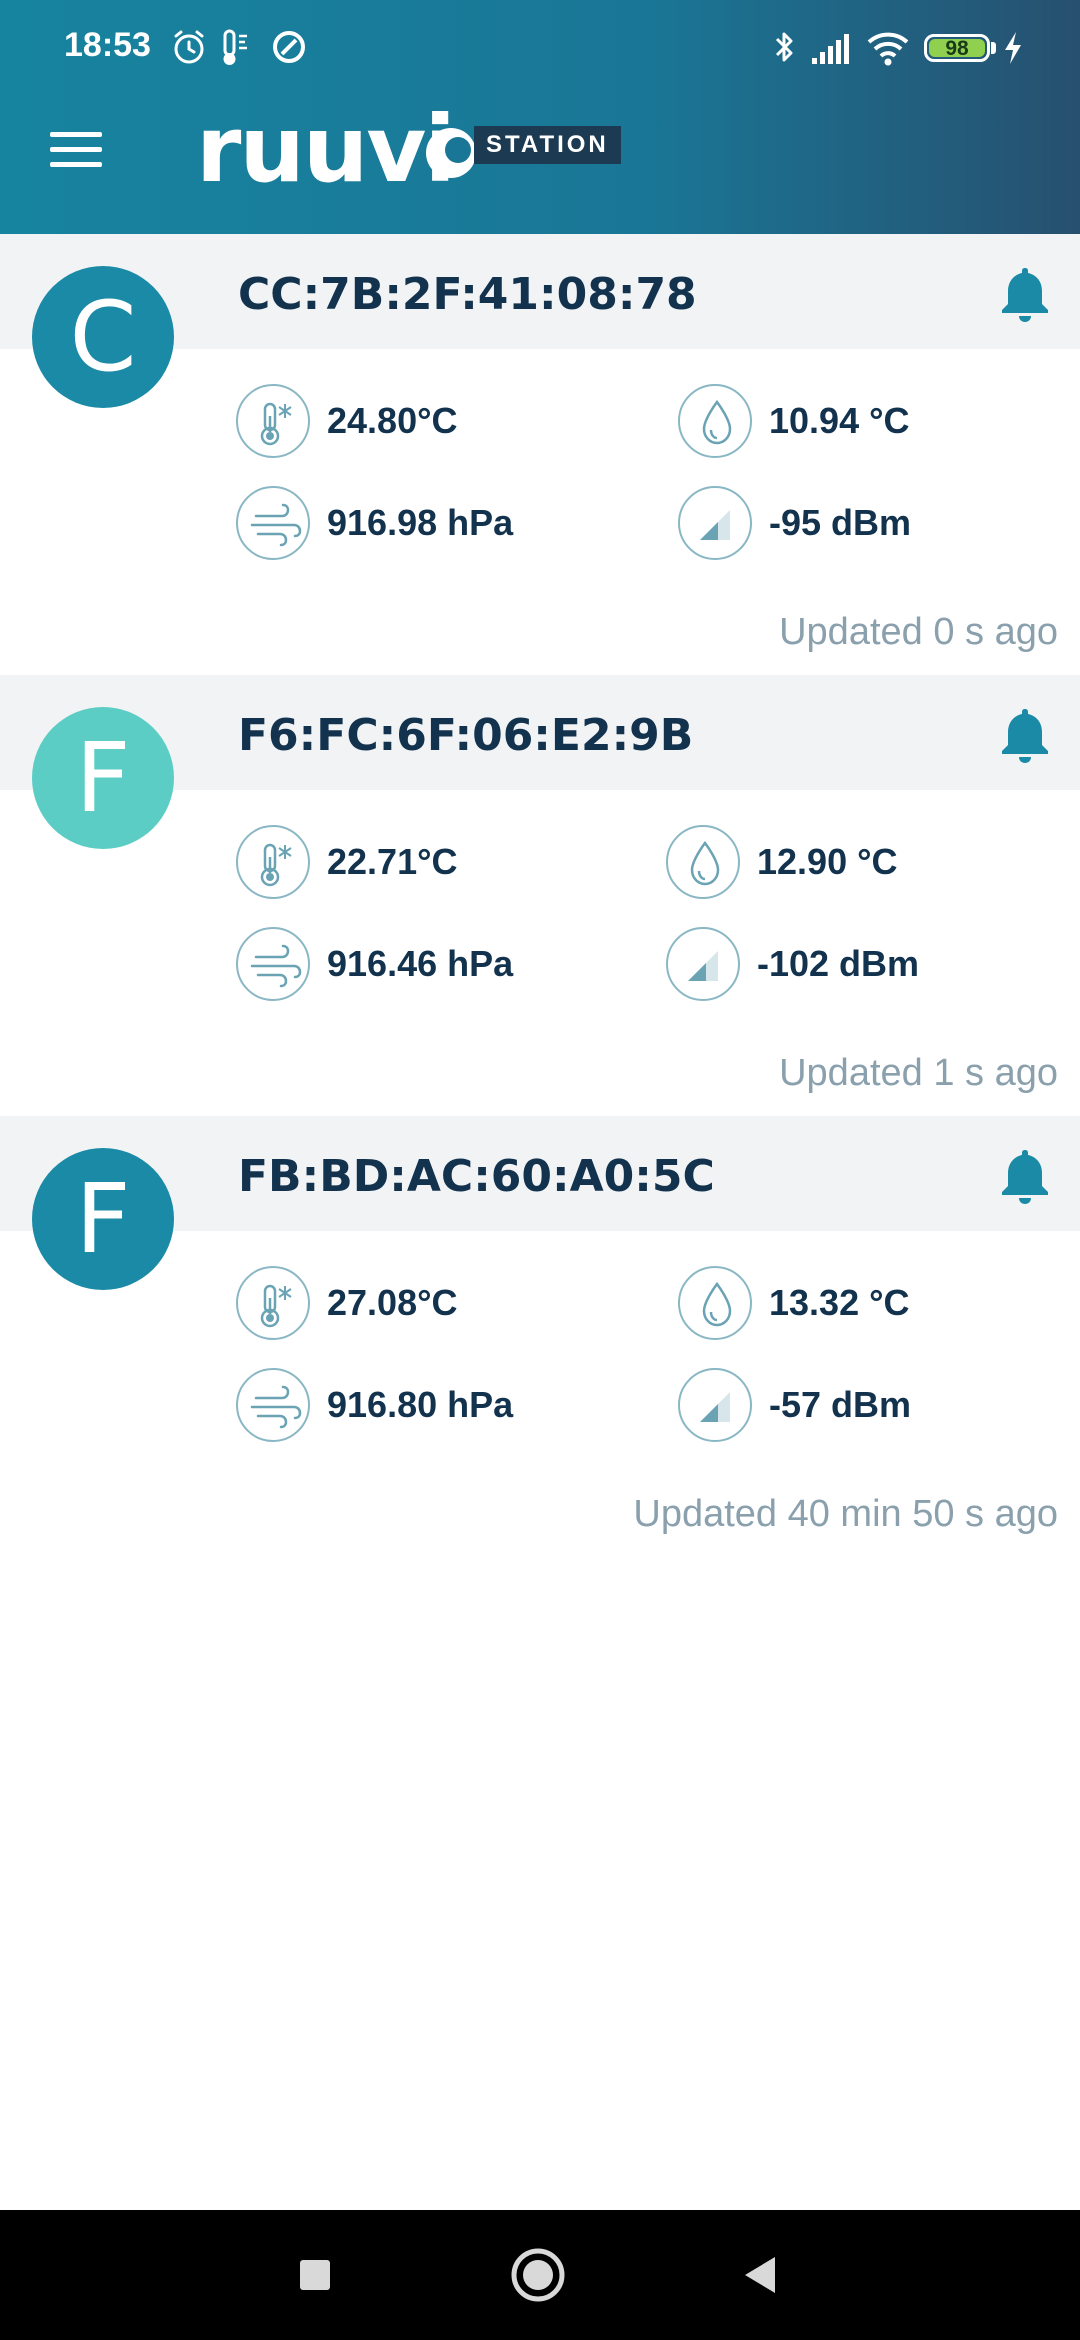 The height and width of the screenshot is (2340, 1080). What do you see at coordinates (888, 49) in the screenshot?
I see `wifi-icon` at bounding box center [888, 49].